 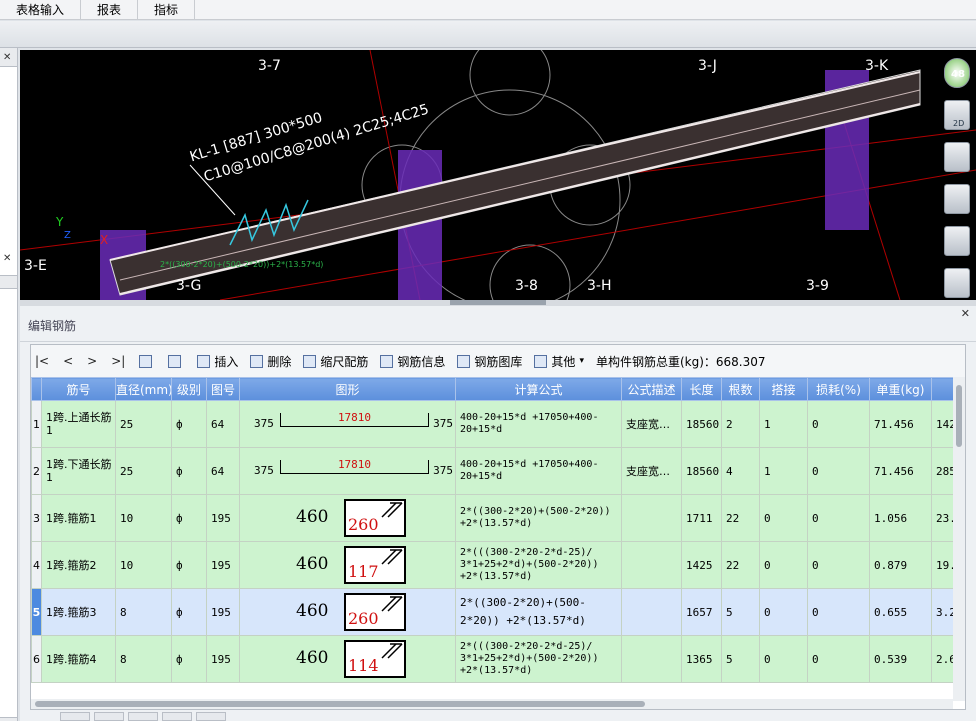 I want to click on cell-length: 1425, so click(x=701, y=565).